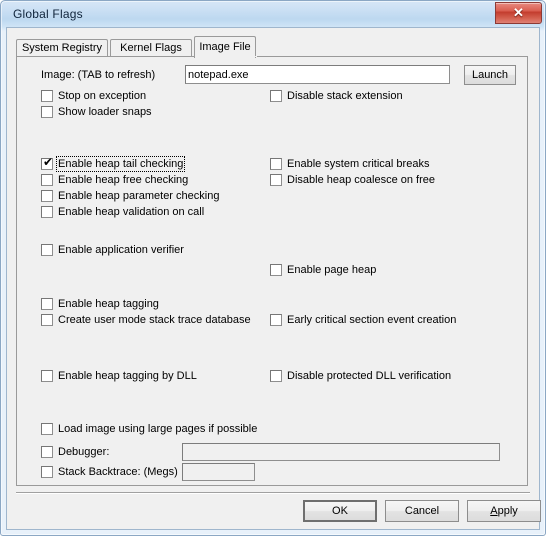 The height and width of the screenshot is (536, 546). Describe the element at coordinates (120, 164) in the screenshot. I see `checkbox-label: Enable heap tail checking` at that location.